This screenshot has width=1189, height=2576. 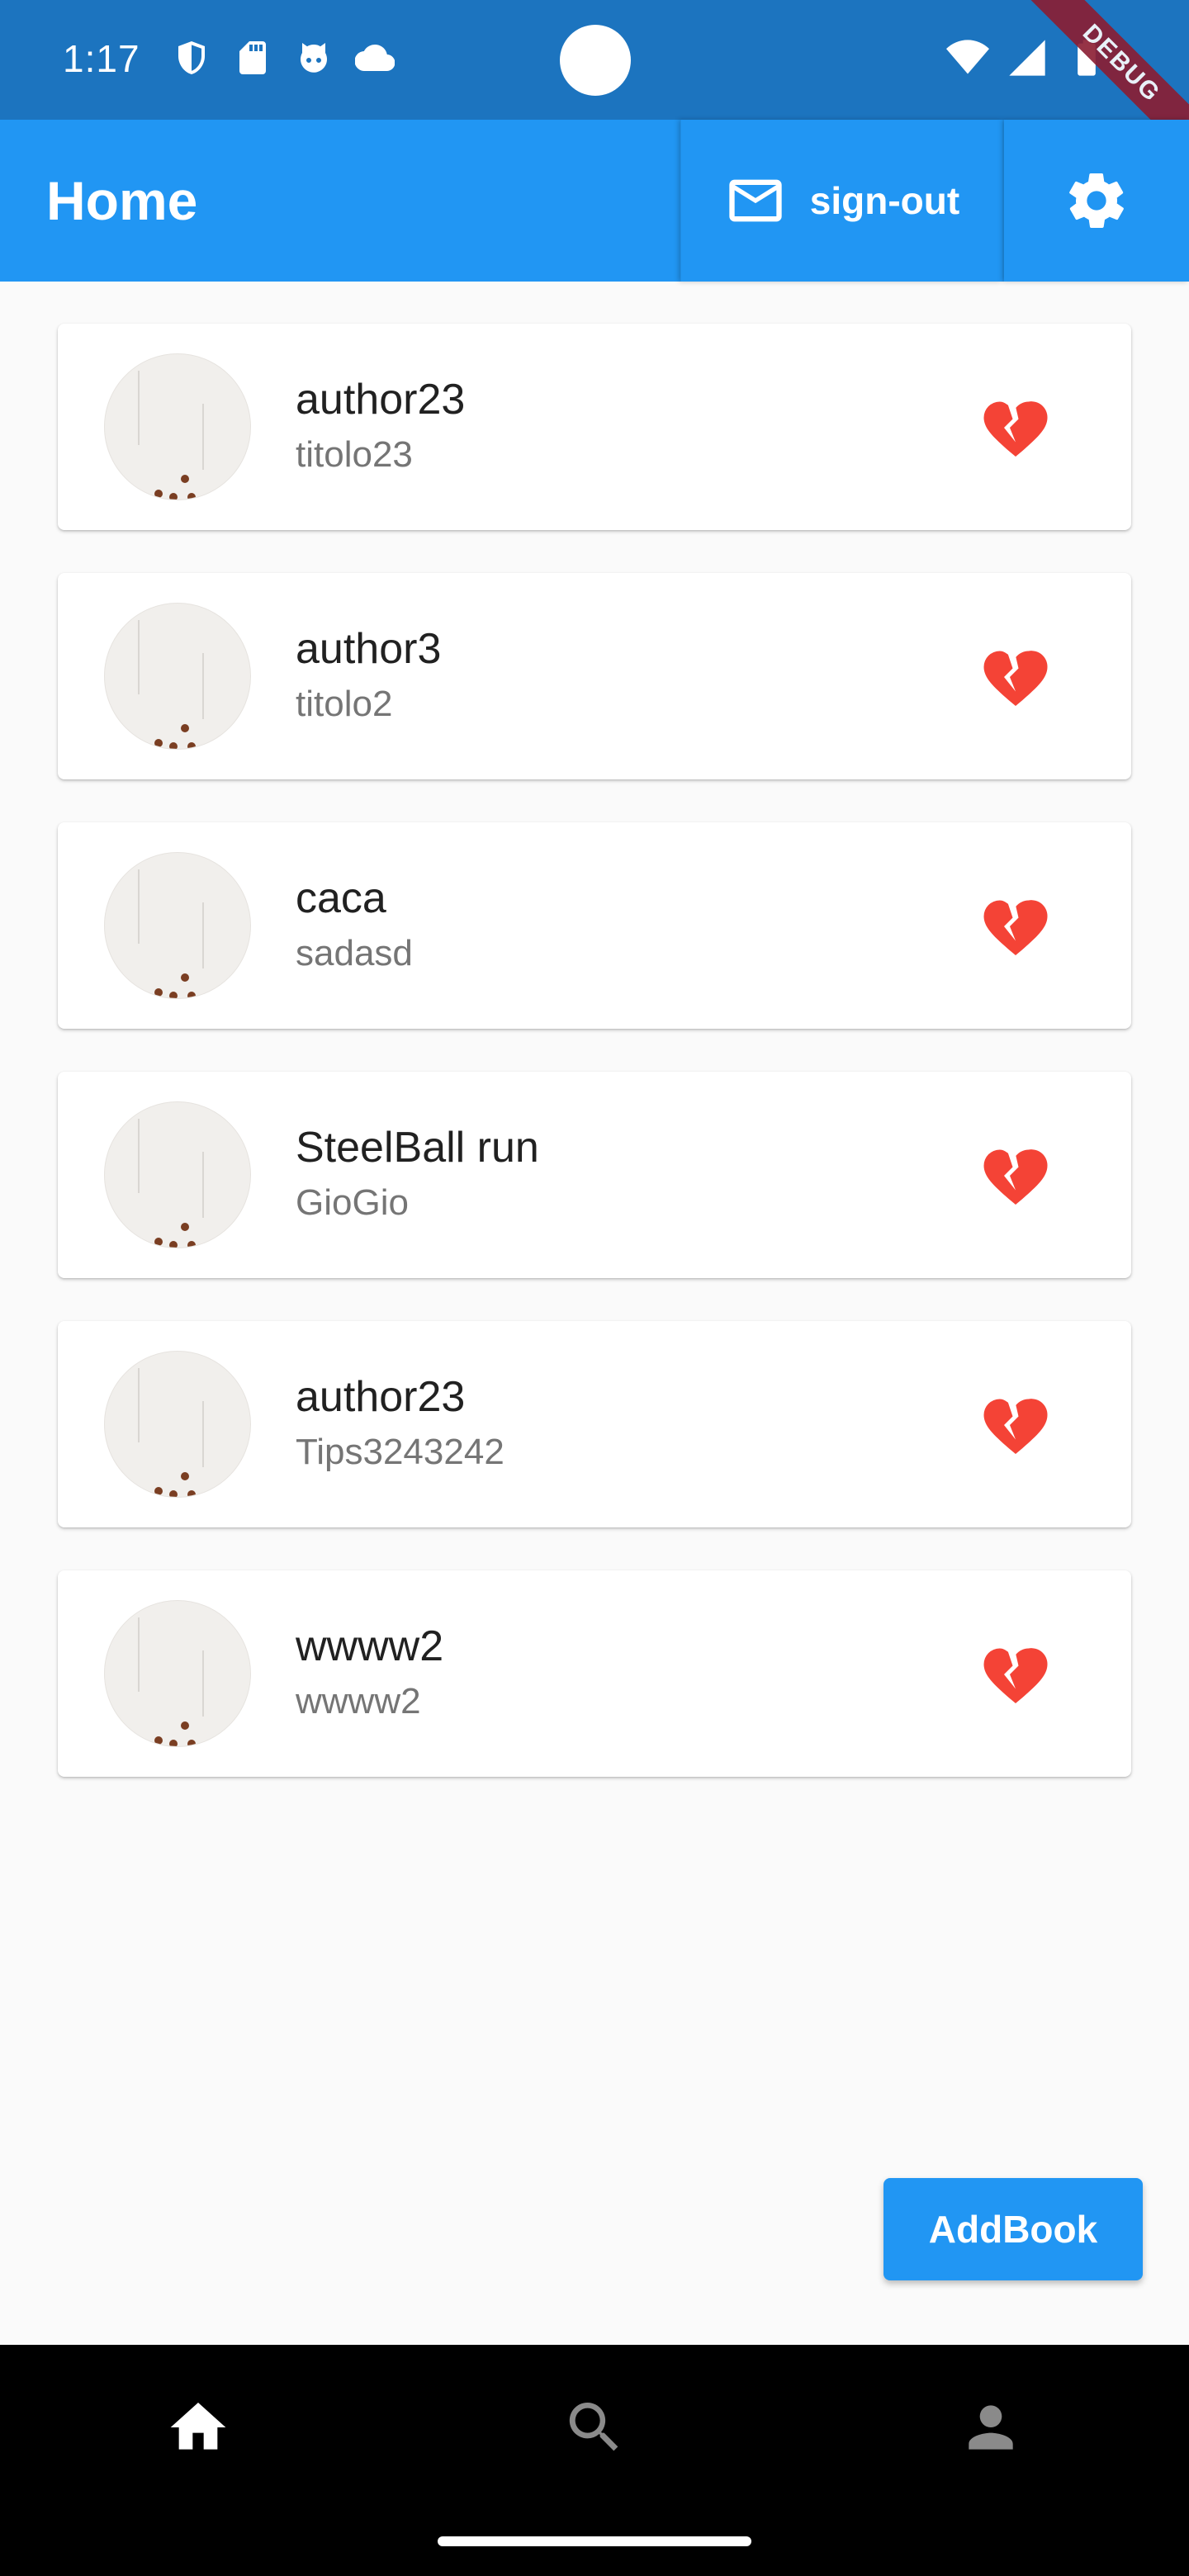 I want to click on settings-button, so click(x=1096, y=201).